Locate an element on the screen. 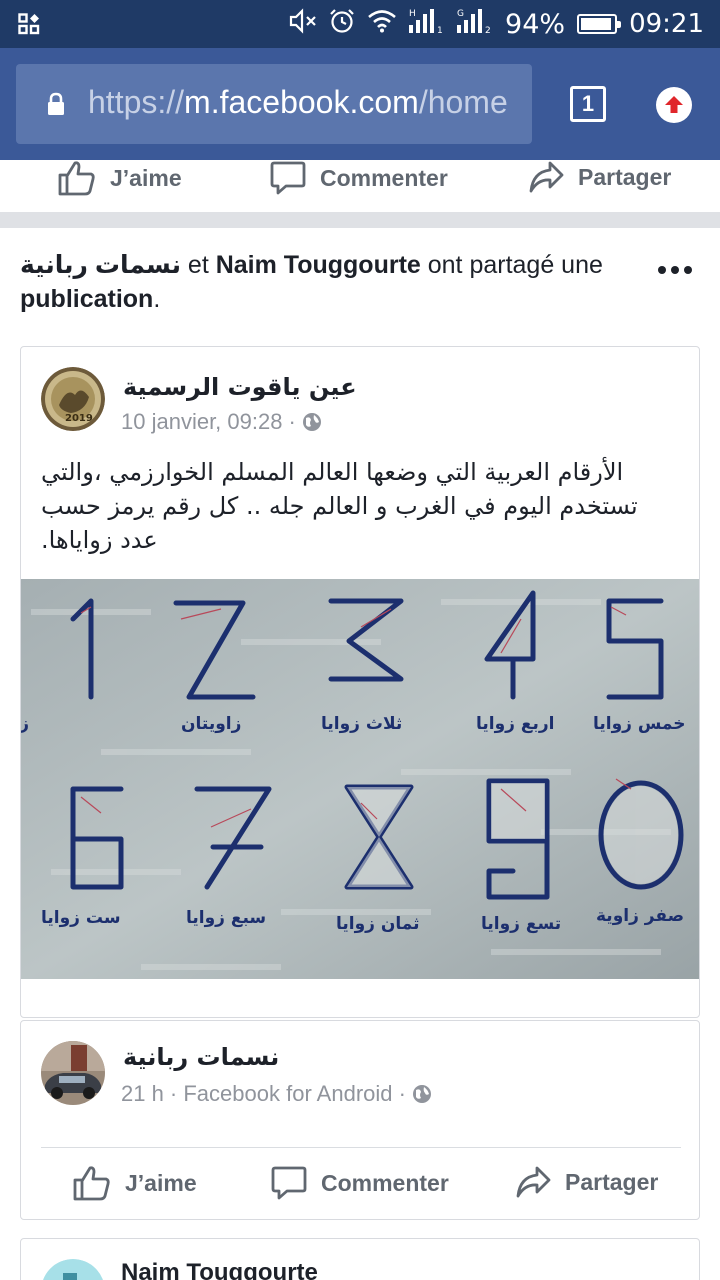 The width and height of the screenshot is (720, 1280). actor-link-1: نسمات ربانية is located at coordinates (100, 265).